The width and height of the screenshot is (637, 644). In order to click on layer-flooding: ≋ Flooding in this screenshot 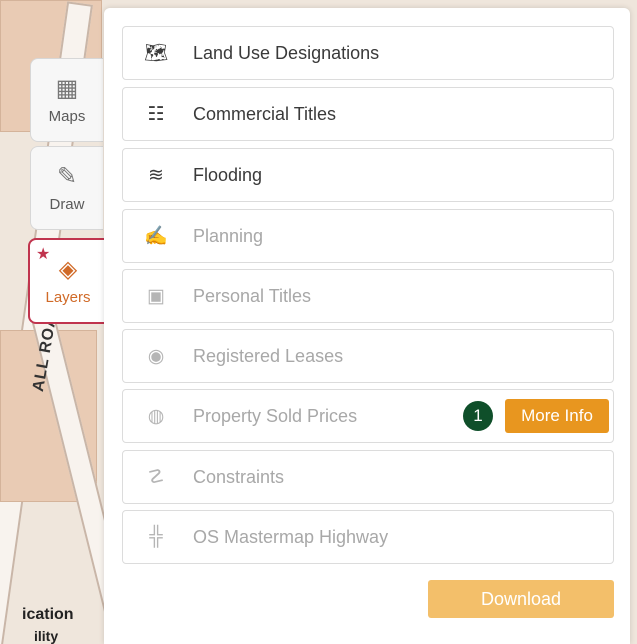, I will do `click(368, 175)`.